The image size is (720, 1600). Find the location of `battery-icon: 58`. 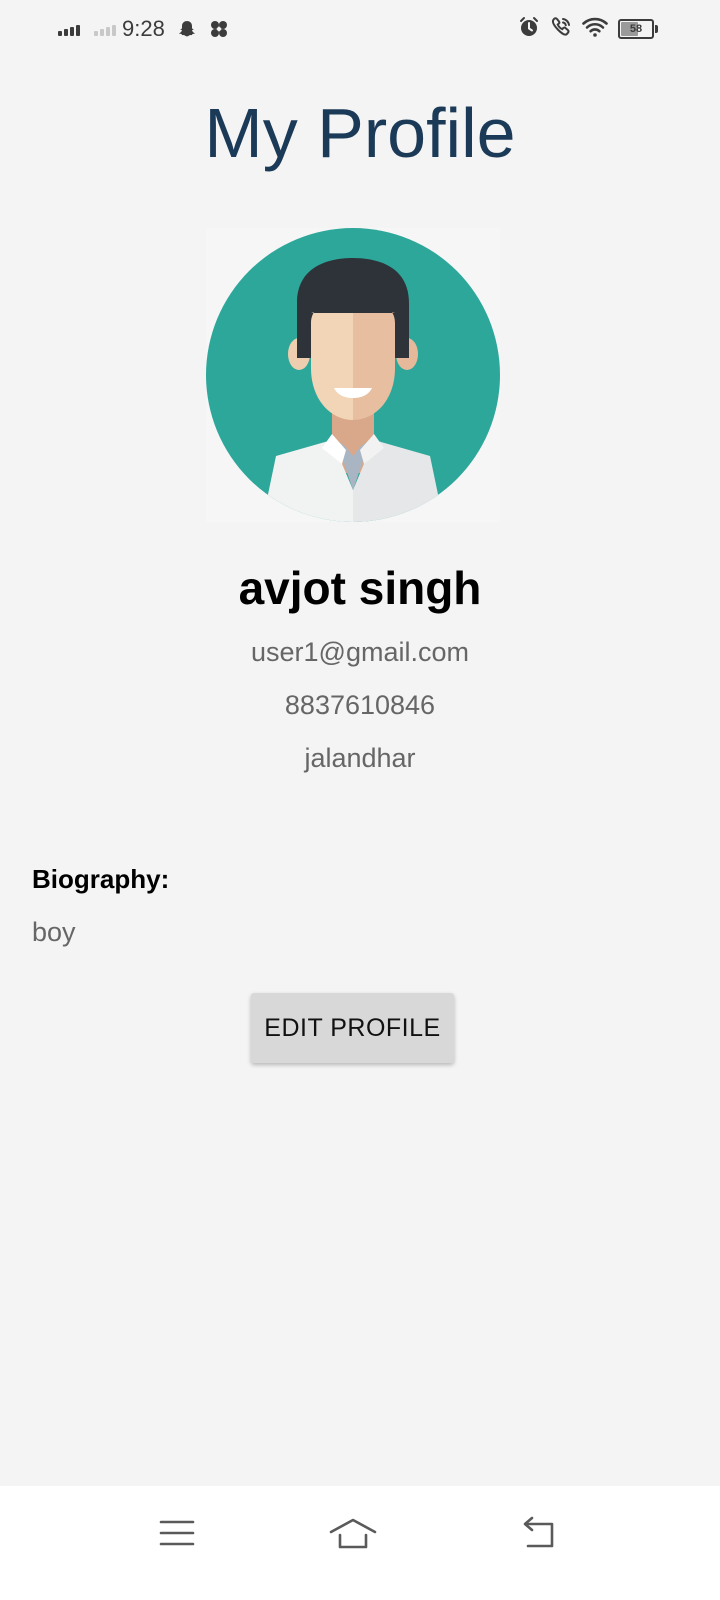

battery-icon: 58 is located at coordinates (638, 29).